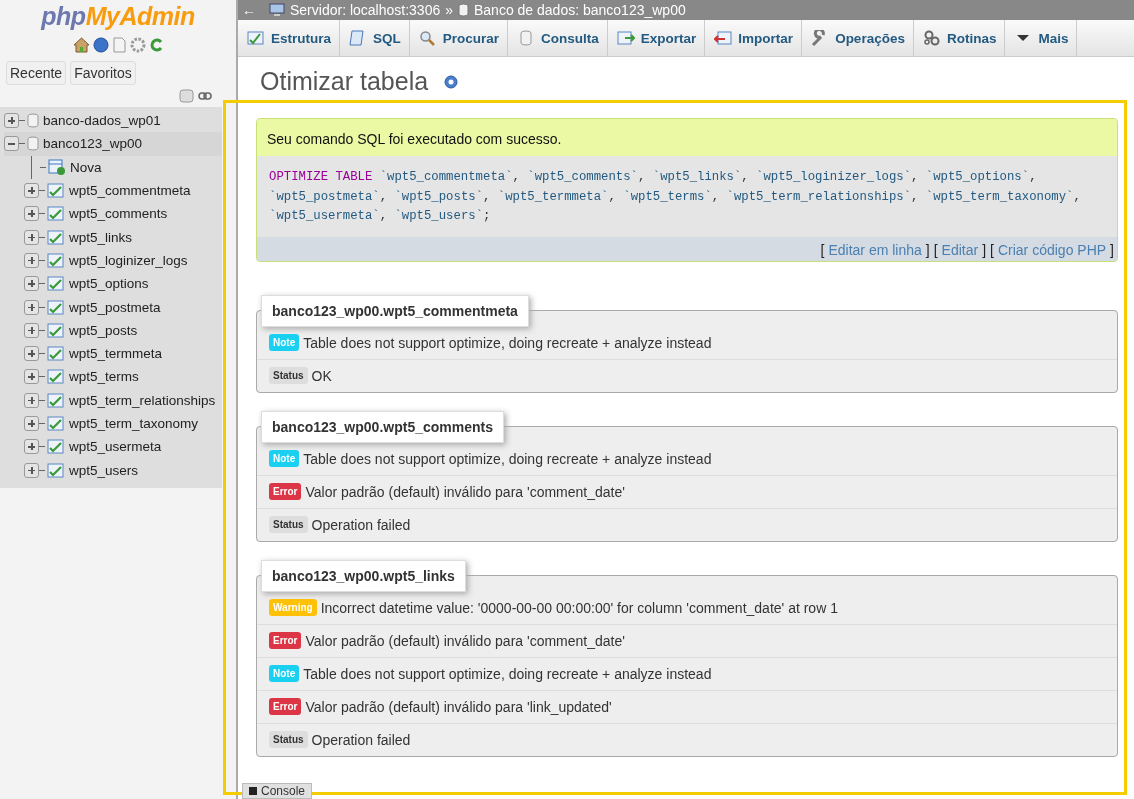 This screenshot has width=1134, height=799. Describe the element at coordinates (344, 81) in the screenshot. I see `page-title: Otimizar tabela` at that location.